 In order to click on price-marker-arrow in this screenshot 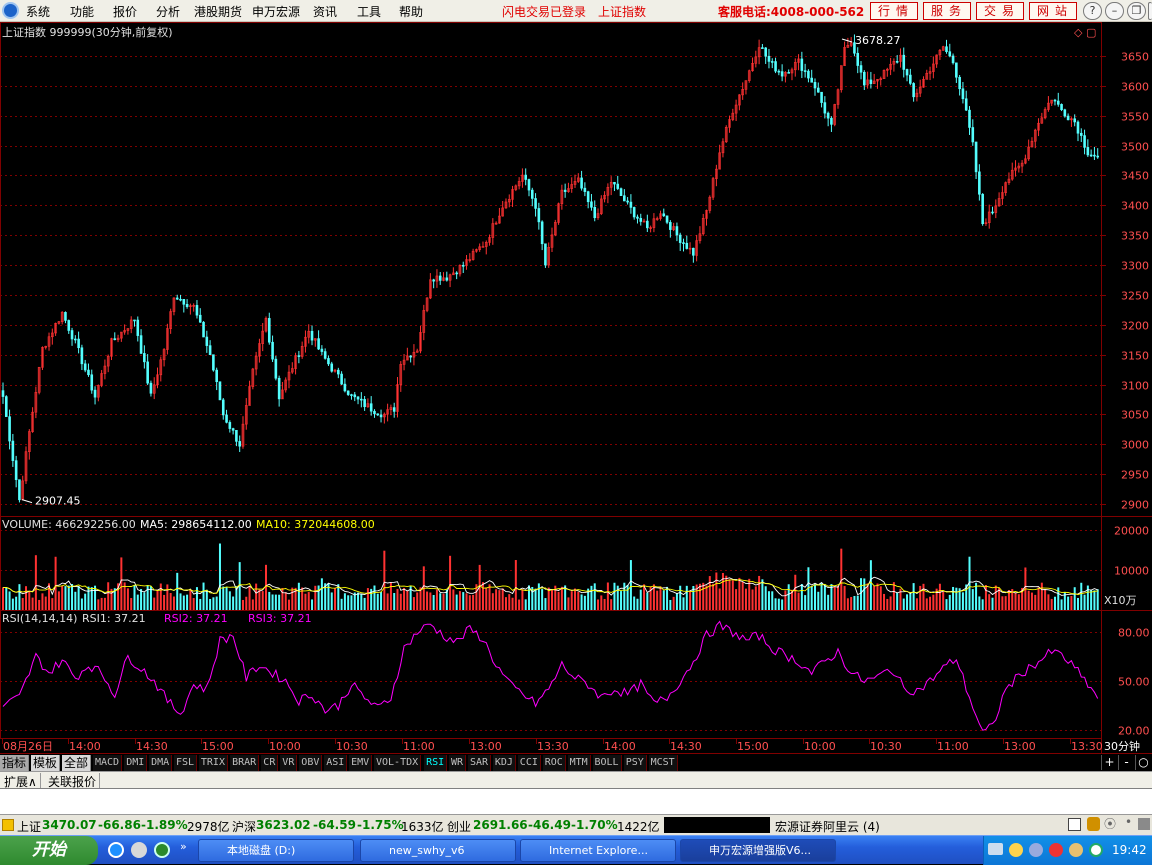, I will do `click(27, 501)`.